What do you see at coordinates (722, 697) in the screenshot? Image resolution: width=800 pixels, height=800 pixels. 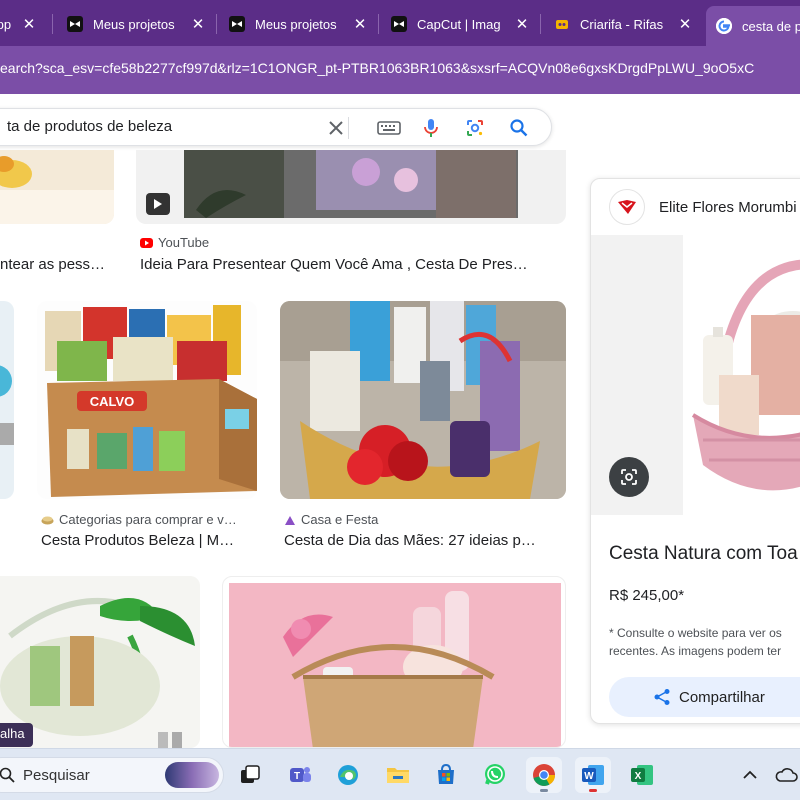 I see `share-label: Compartilhar` at bounding box center [722, 697].